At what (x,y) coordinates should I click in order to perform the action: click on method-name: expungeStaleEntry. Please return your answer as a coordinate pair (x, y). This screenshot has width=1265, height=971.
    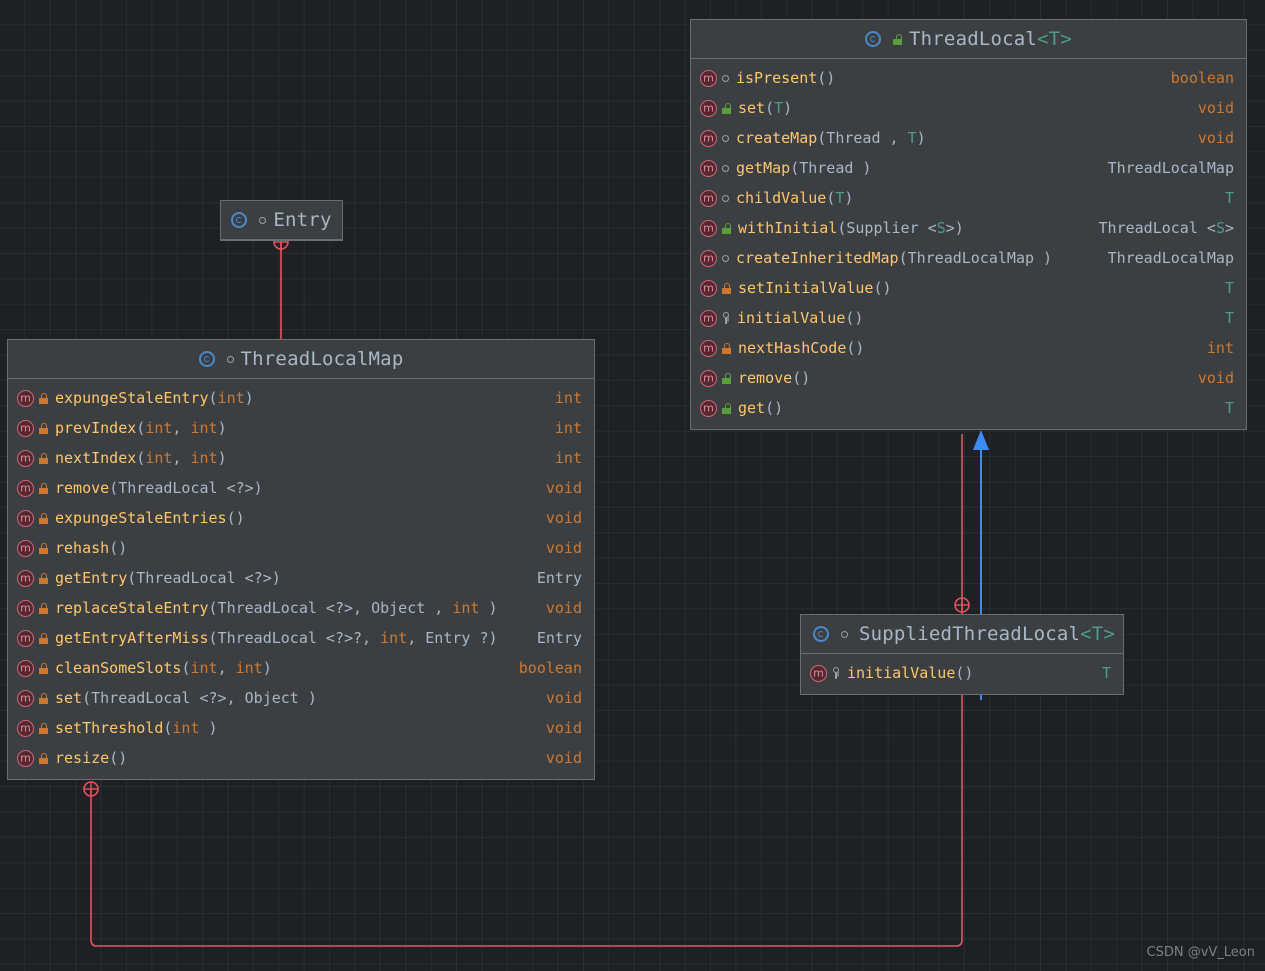
    Looking at the image, I should click on (132, 398).